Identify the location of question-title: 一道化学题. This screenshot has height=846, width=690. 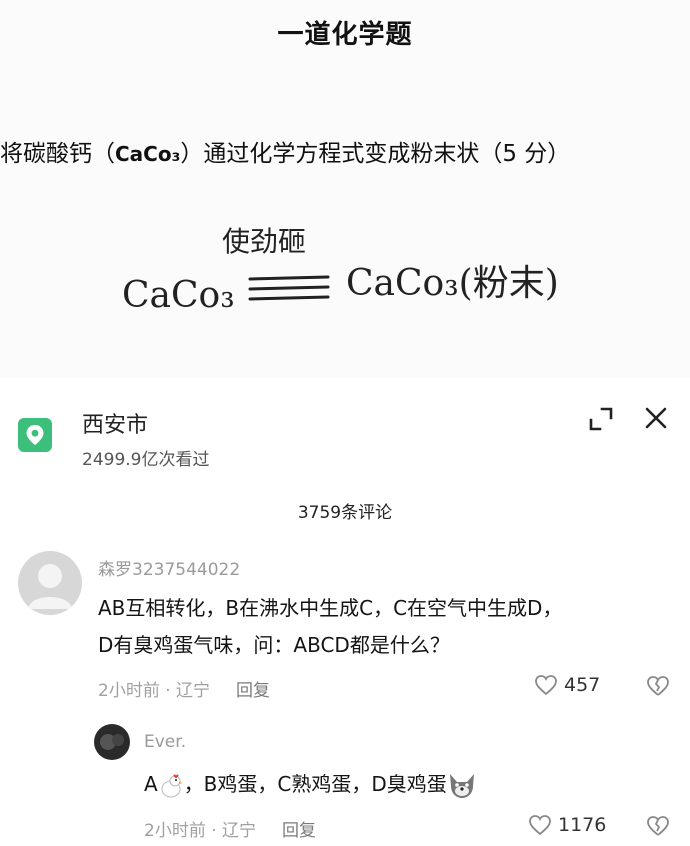
(345, 35).